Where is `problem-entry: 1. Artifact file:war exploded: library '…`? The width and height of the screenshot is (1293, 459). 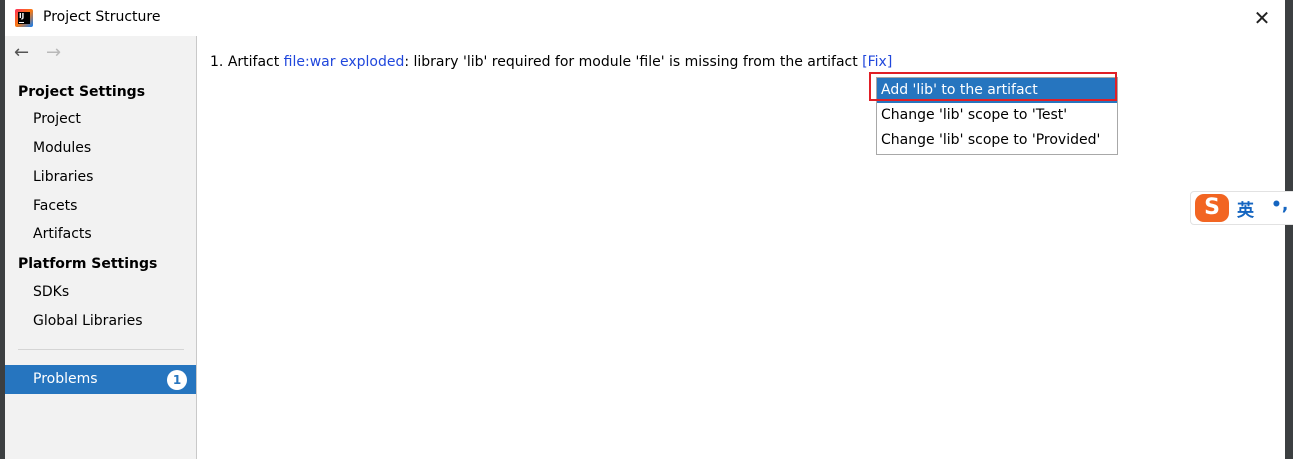 problem-entry: 1. Artifact file:war exploded: library '… is located at coordinates (551, 62).